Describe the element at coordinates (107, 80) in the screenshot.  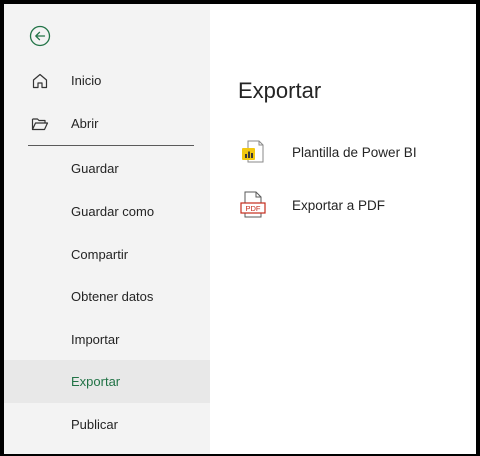
I see `nav-item-inicio: Inicio` at that location.